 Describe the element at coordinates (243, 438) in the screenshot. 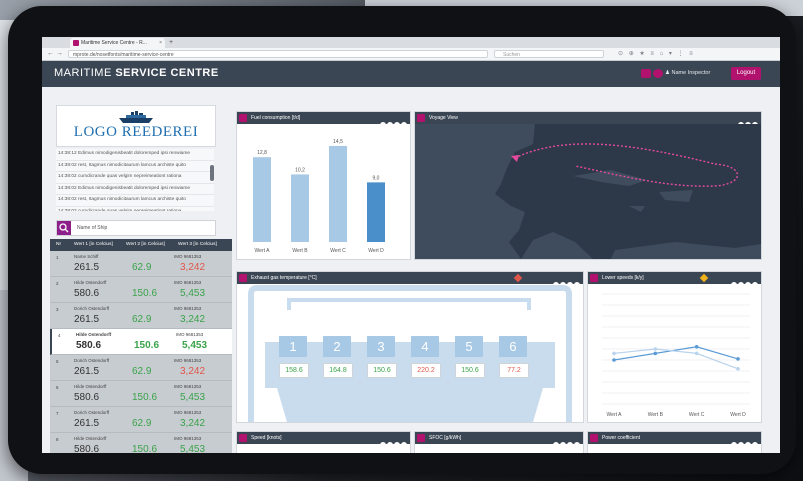

I see `speed-icon` at that location.